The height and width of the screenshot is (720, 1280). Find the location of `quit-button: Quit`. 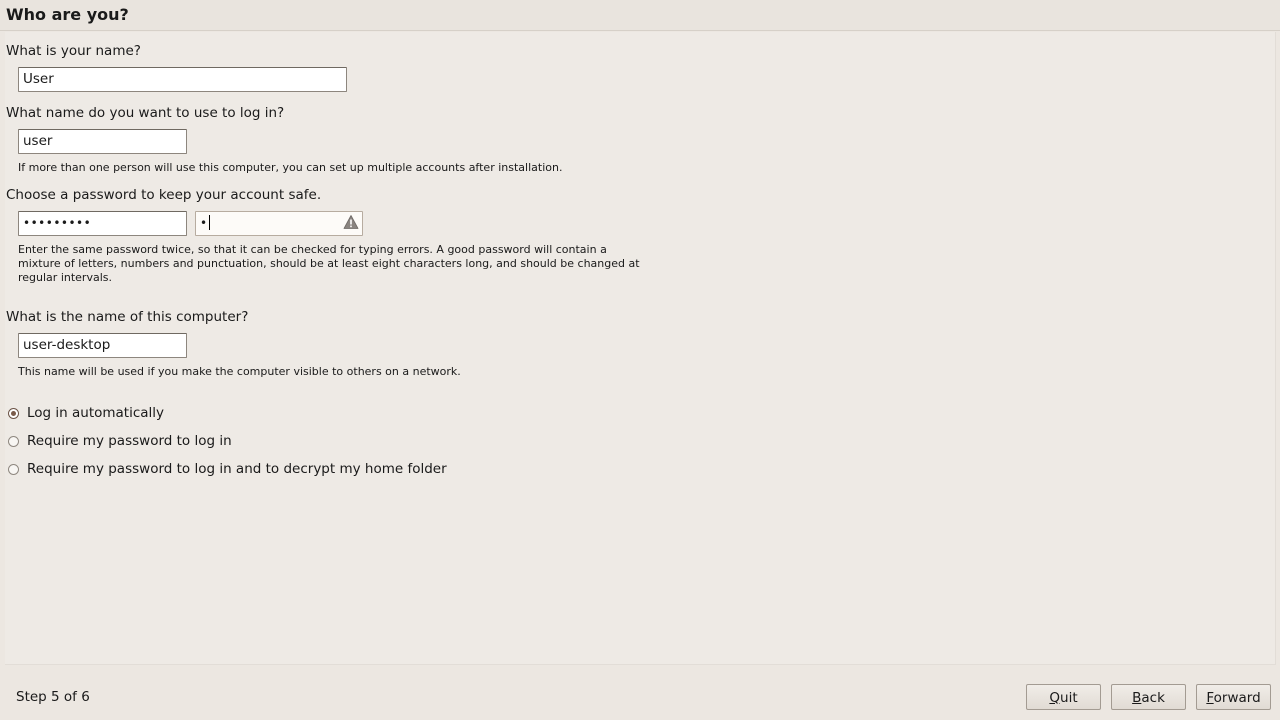

quit-button: Quit is located at coordinates (1063, 697).